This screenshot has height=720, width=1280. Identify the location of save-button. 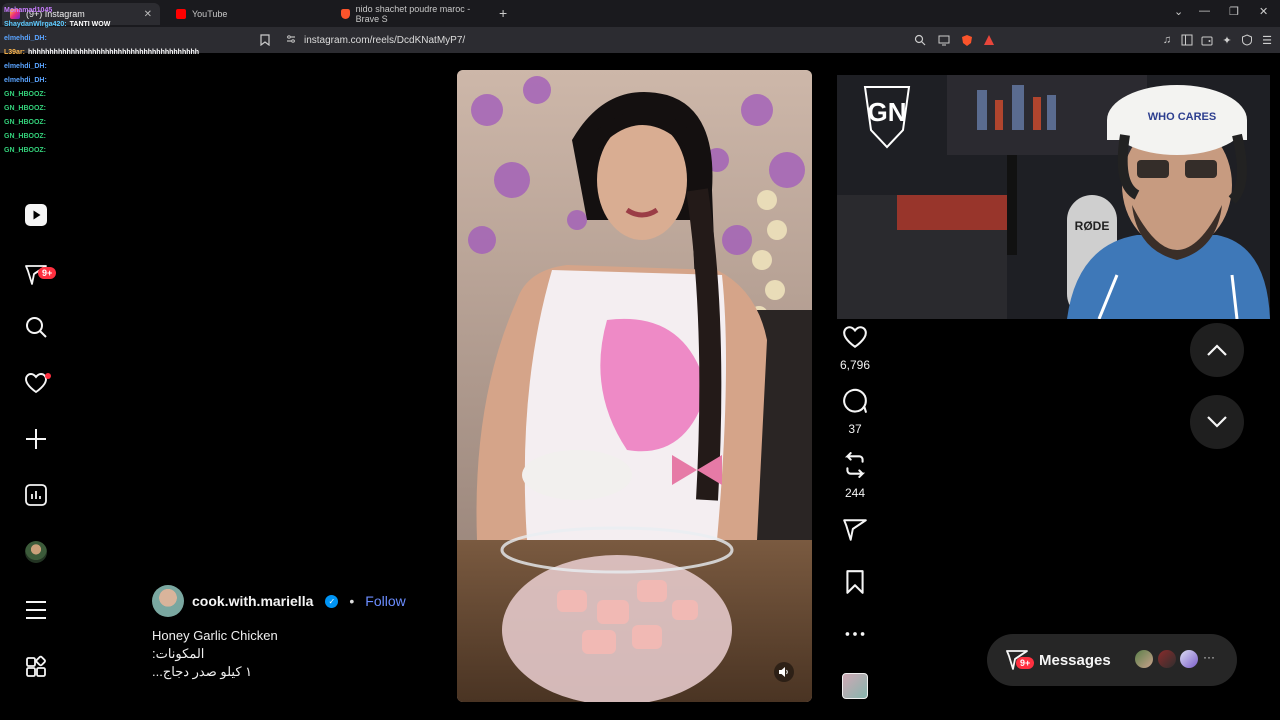
(855, 584).